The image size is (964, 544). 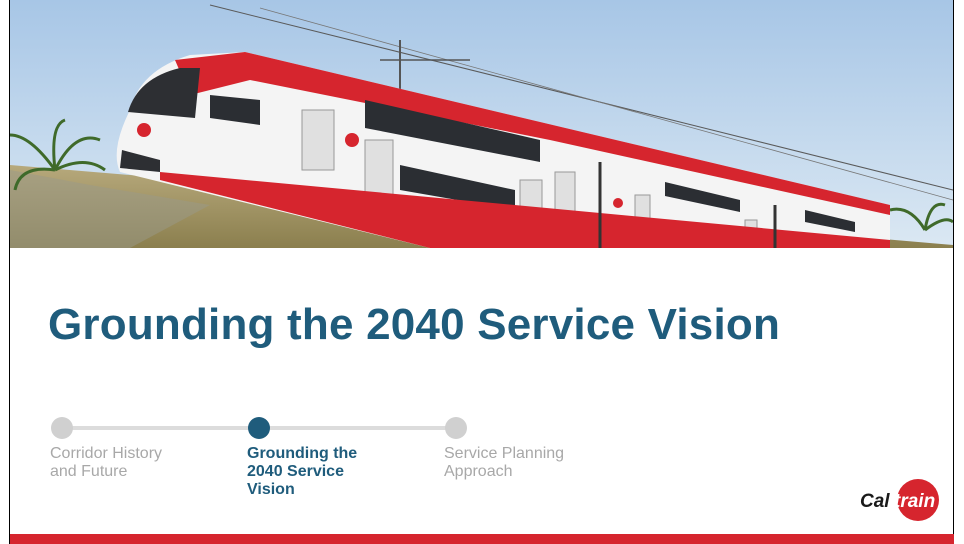 I want to click on bottom-accent-bar, so click(x=482, y=539).